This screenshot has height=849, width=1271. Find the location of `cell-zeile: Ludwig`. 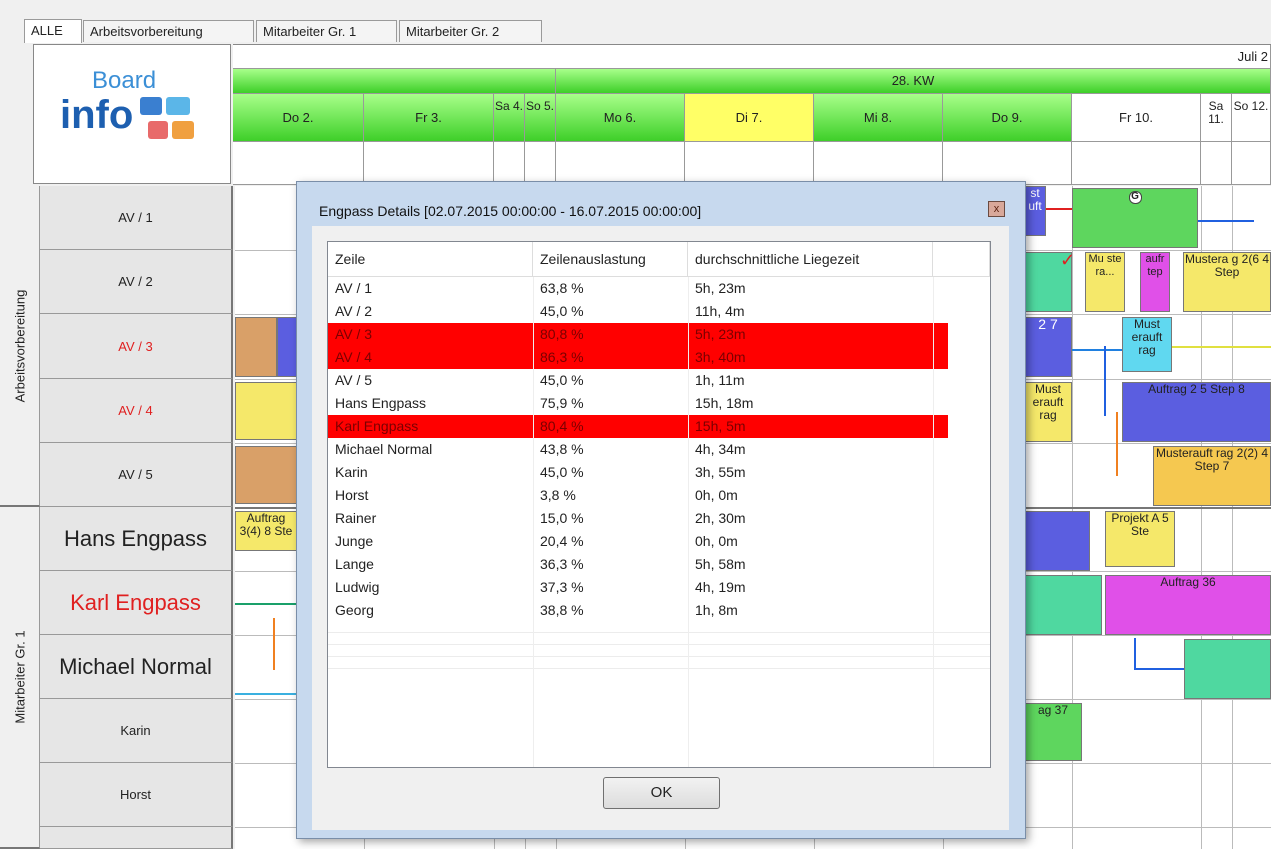

cell-zeile: Ludwig is located at coordinates (357, 587).